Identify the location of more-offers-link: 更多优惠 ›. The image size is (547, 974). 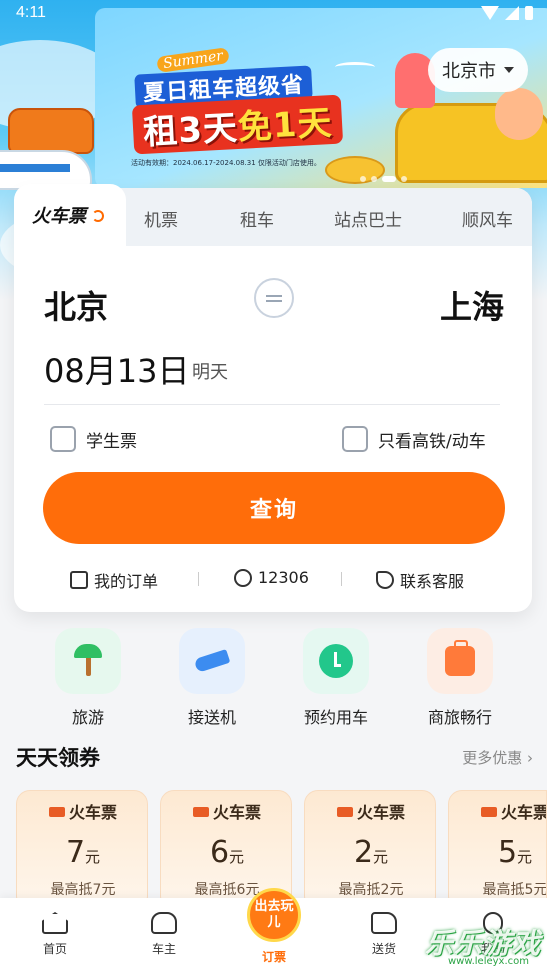
(497, 757).